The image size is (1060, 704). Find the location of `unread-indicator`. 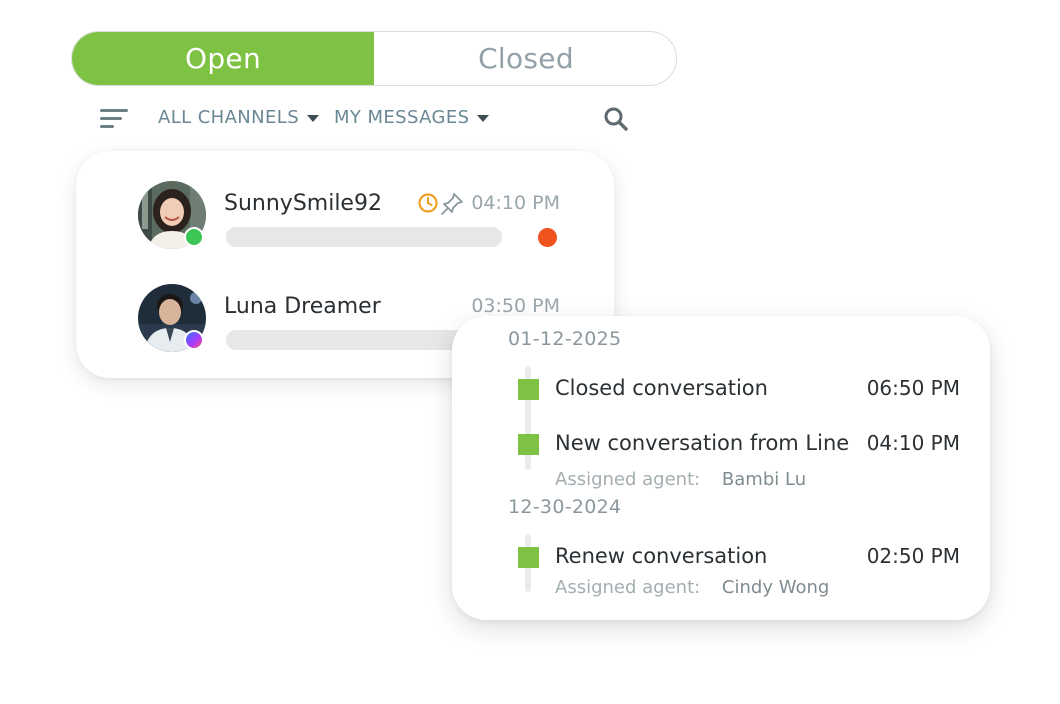

unread-indicator is located at coordinates (547, 237).